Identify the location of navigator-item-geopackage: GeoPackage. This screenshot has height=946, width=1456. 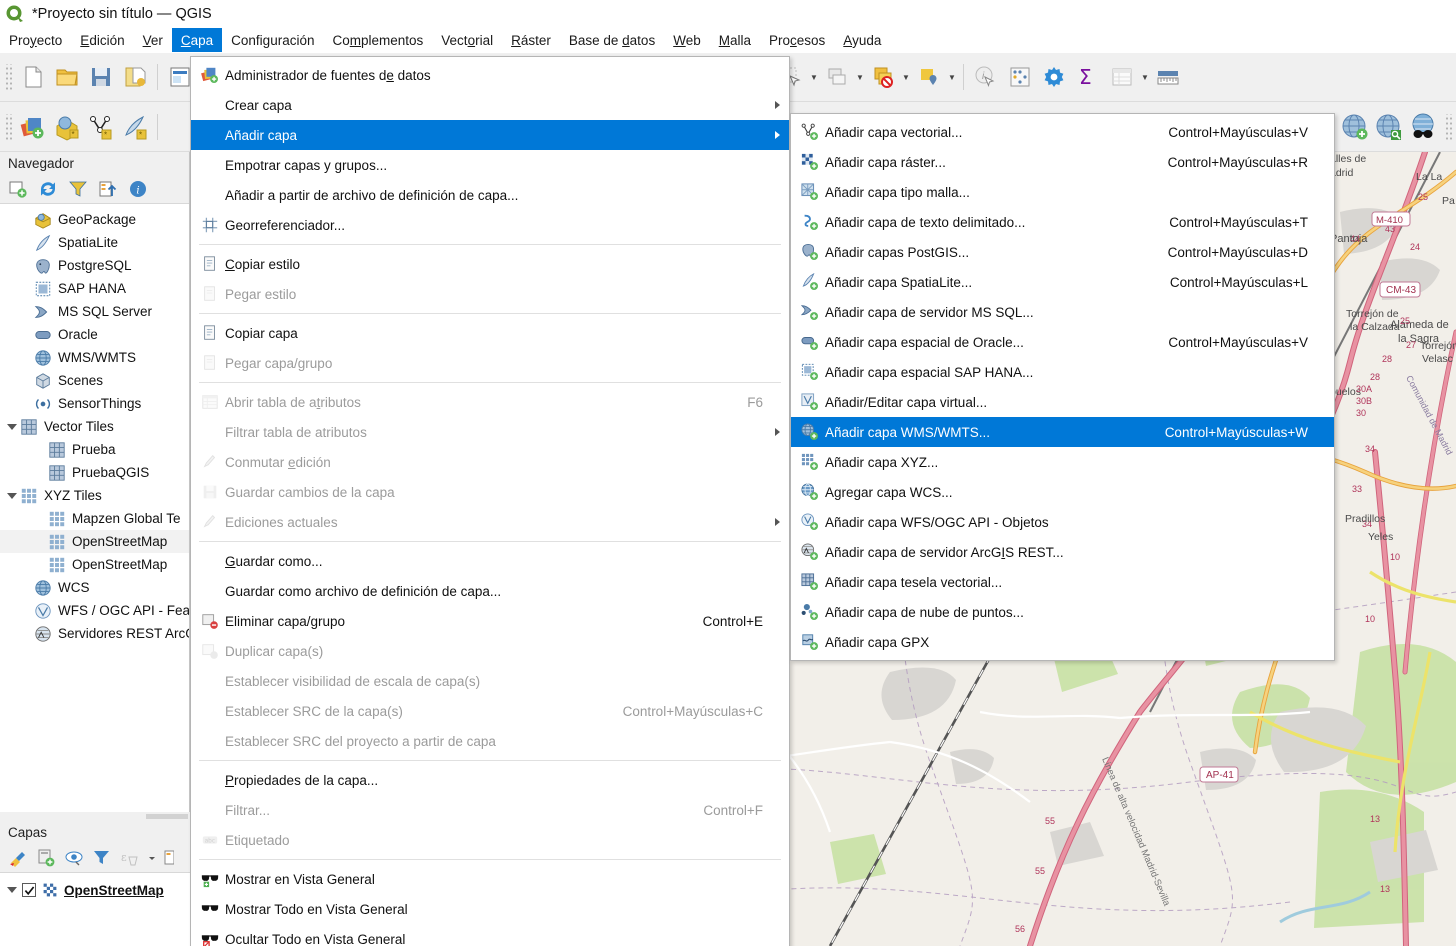
(94, 219).